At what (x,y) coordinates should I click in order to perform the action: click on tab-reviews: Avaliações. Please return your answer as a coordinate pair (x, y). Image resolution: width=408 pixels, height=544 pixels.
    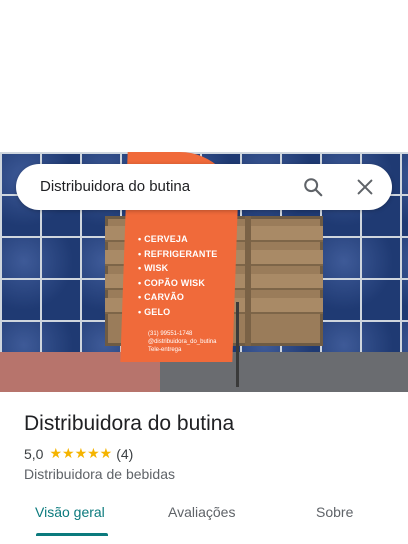
    Looking at the image, I should click on (201, 512).